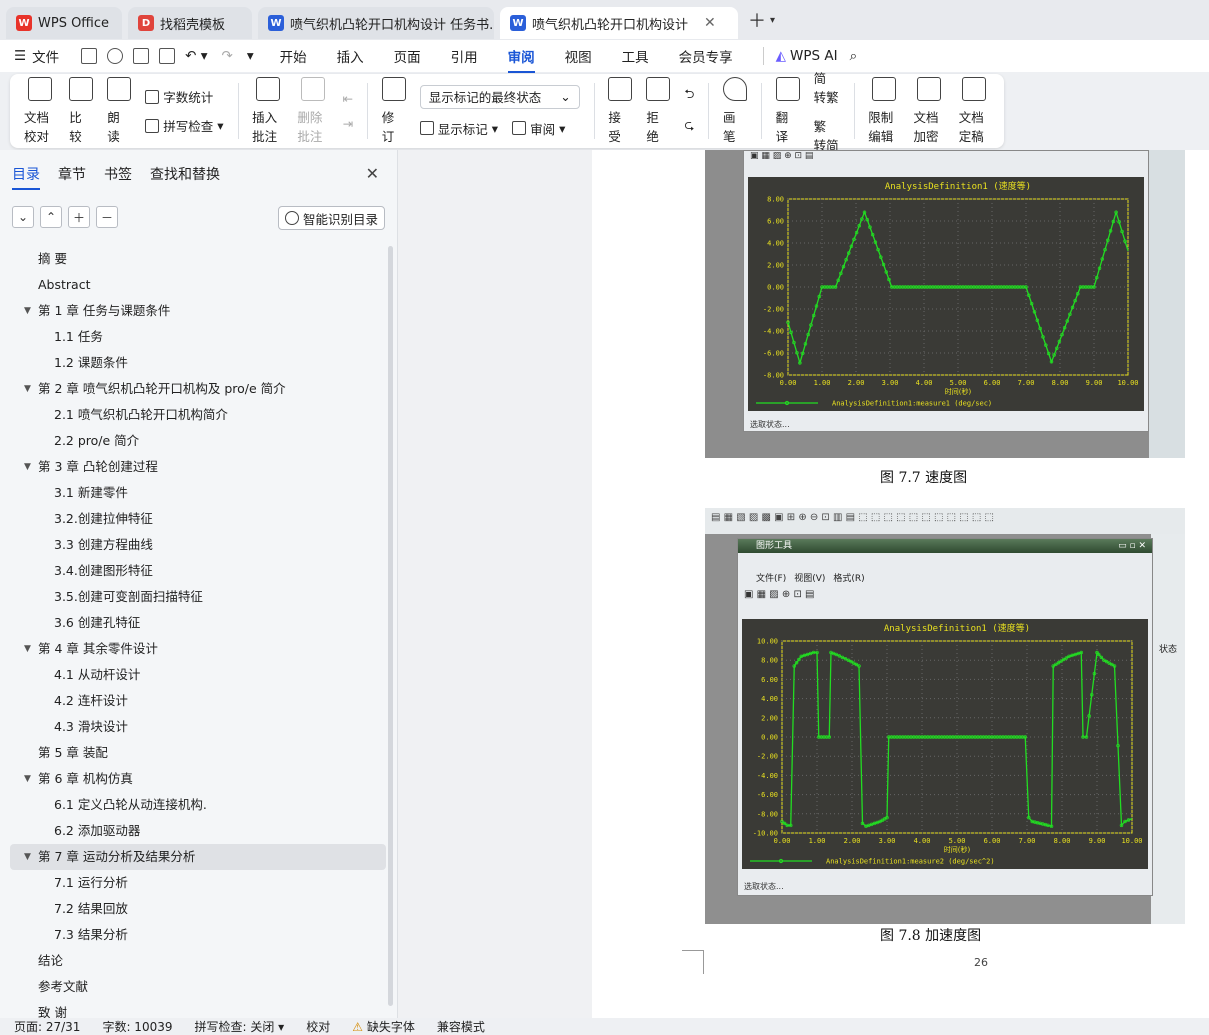 This screenshot has width=1209, height=1035. Describe the element at coordinates (198, 909) in the screenshot. I see `toc-item: 7.2 结果回放` at that location.